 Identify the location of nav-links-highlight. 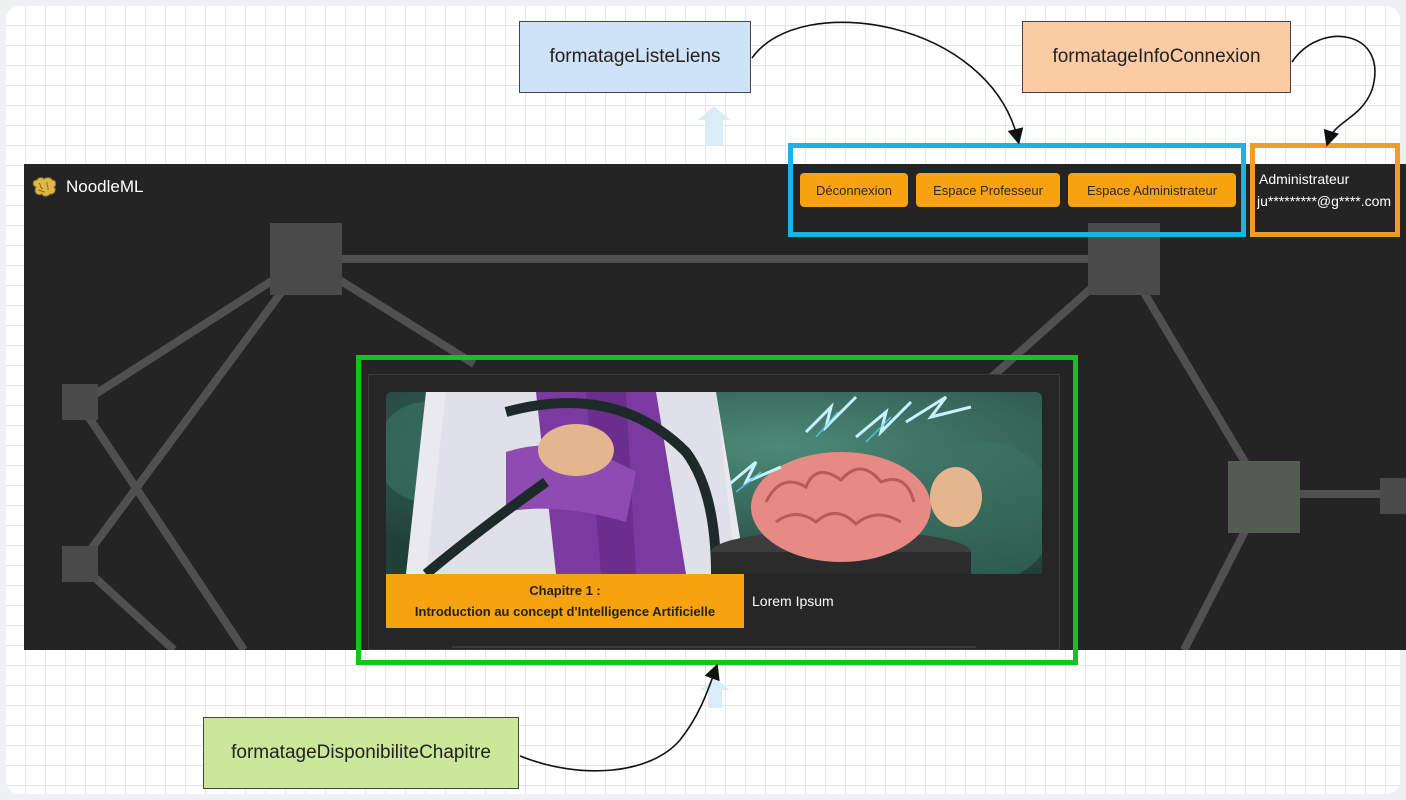
(1017, 190).